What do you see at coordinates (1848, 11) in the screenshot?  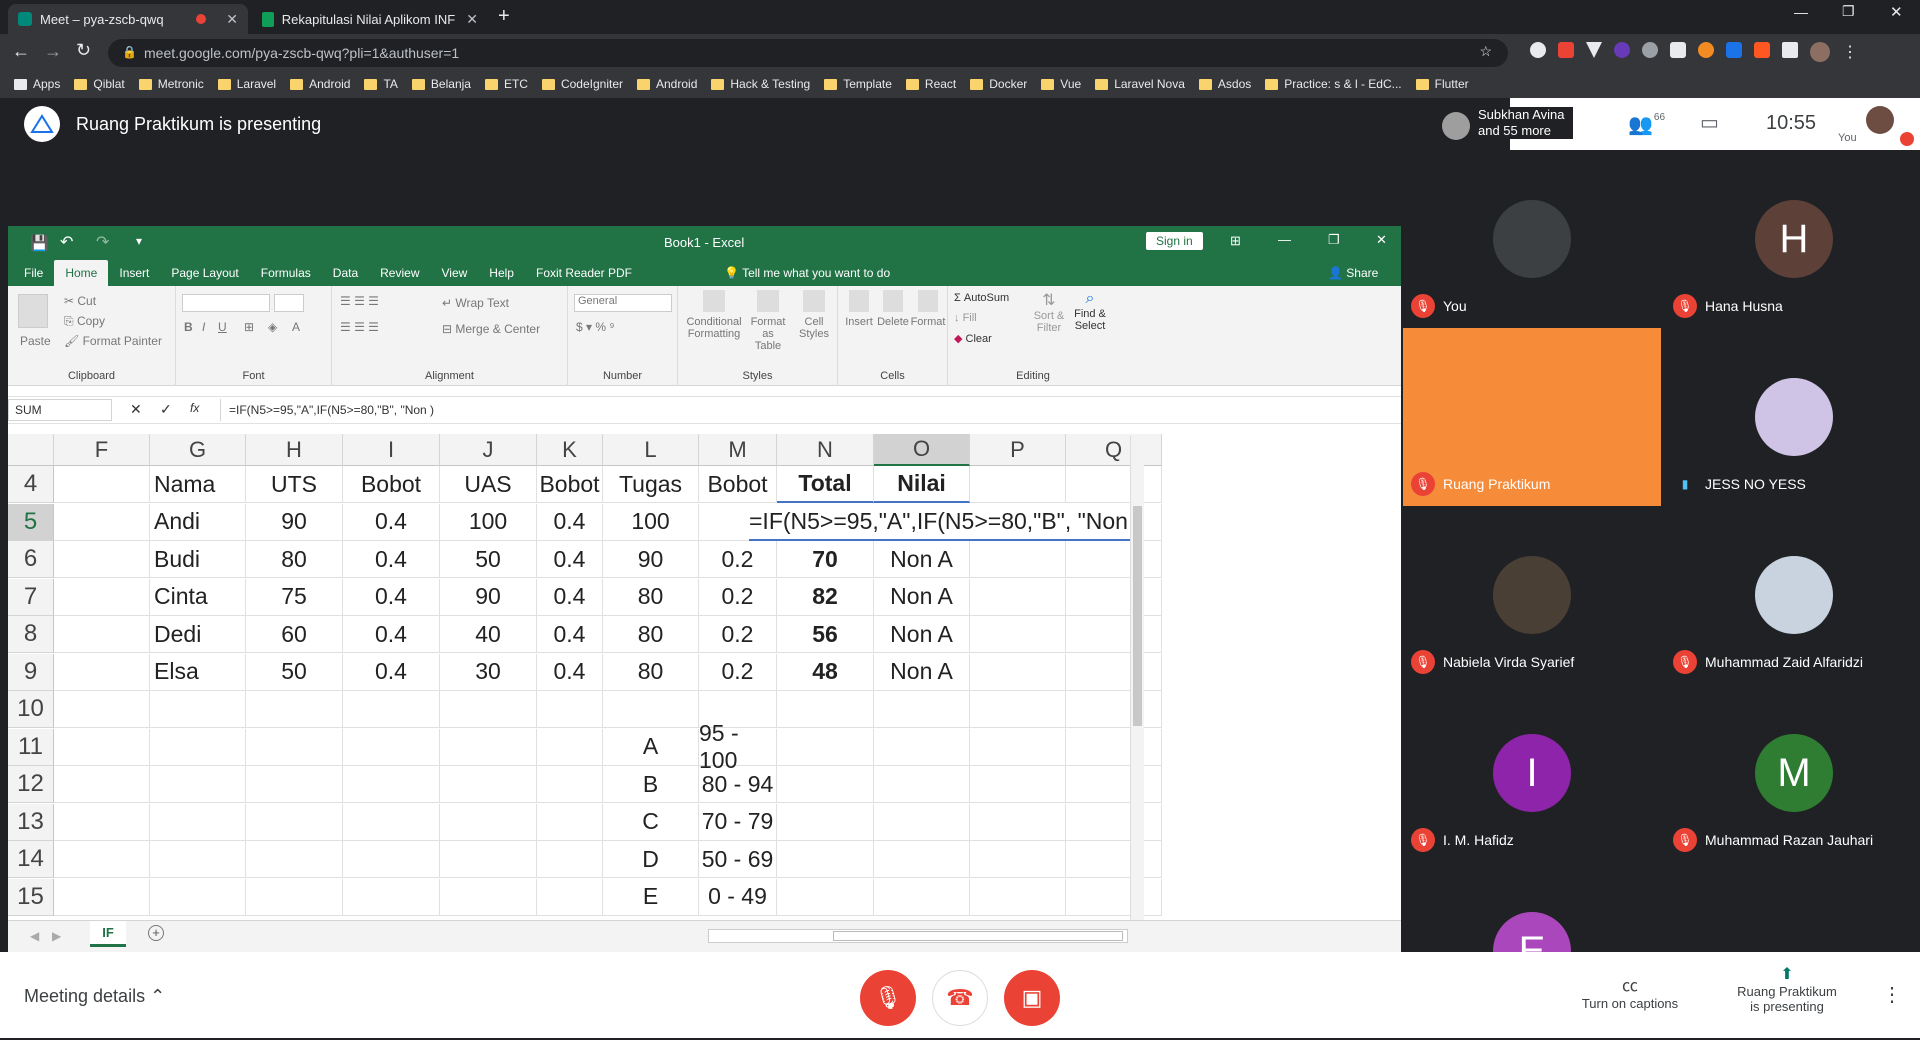 I see `restore-window-icon: ❐` at bounding box center [1848, 11].